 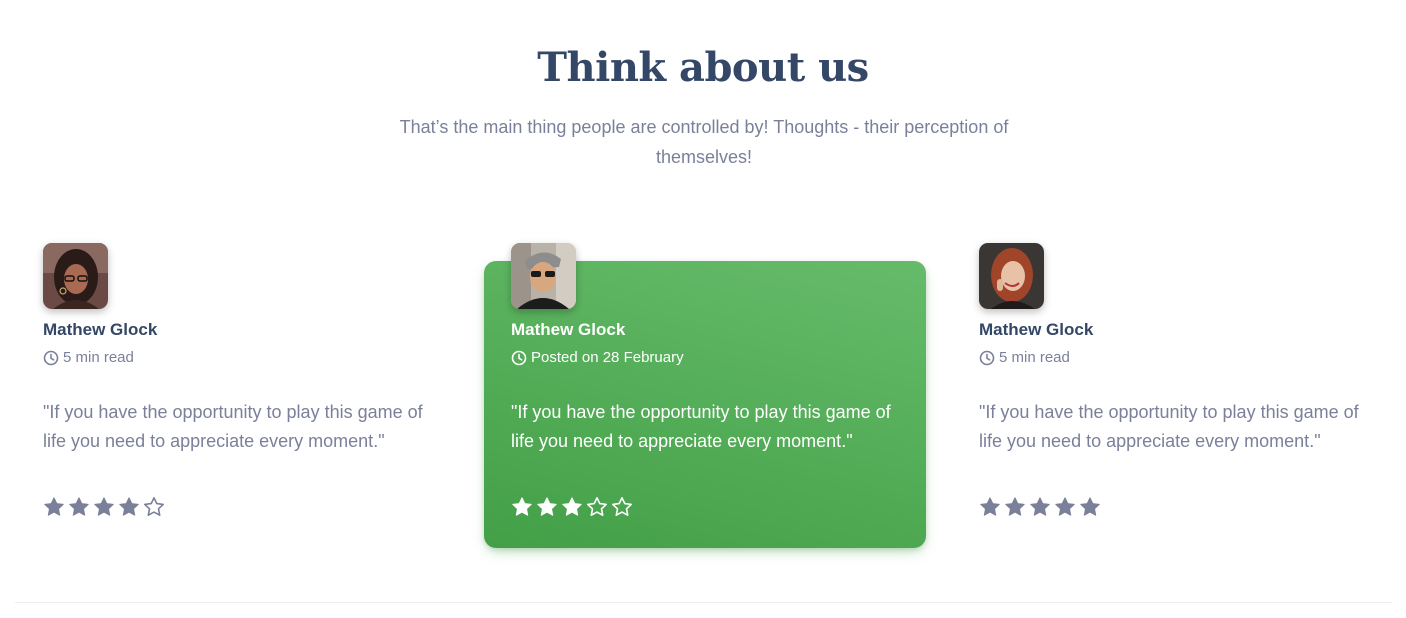 I want to click on section-divider, so click(x=703, y=602).